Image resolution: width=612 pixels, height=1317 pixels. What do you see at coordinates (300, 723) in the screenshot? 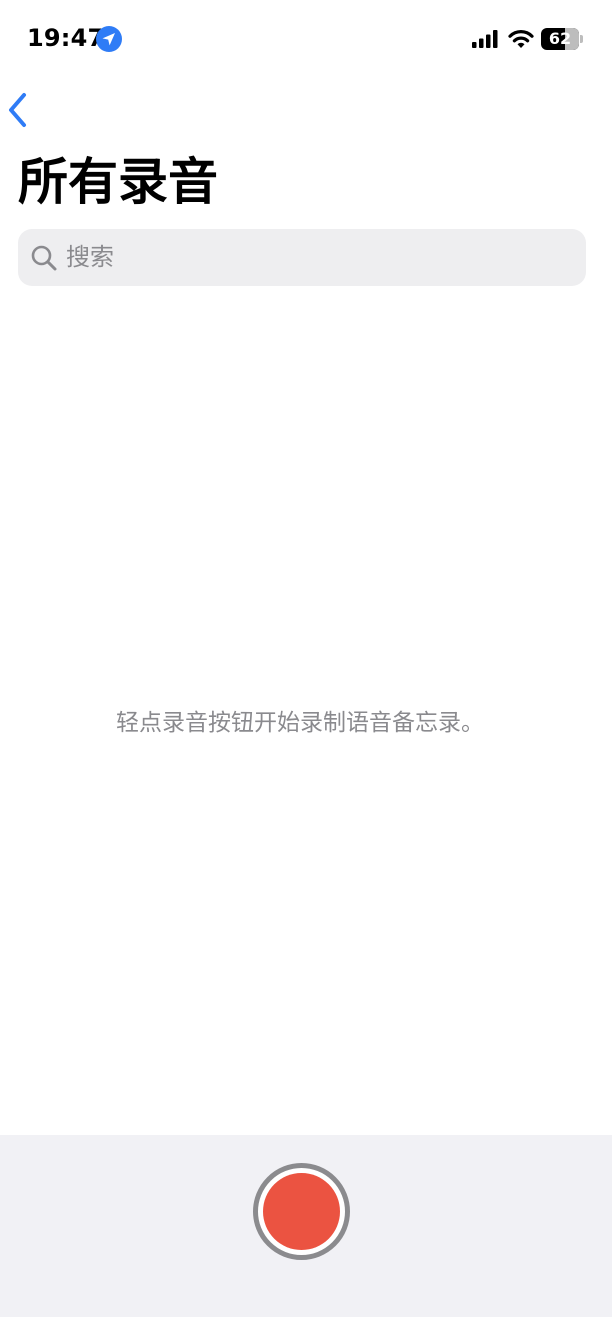
I see `empty-state-message: 轻点录音按钮开始录制语音备忘录。` at bounding box center [300, 723].